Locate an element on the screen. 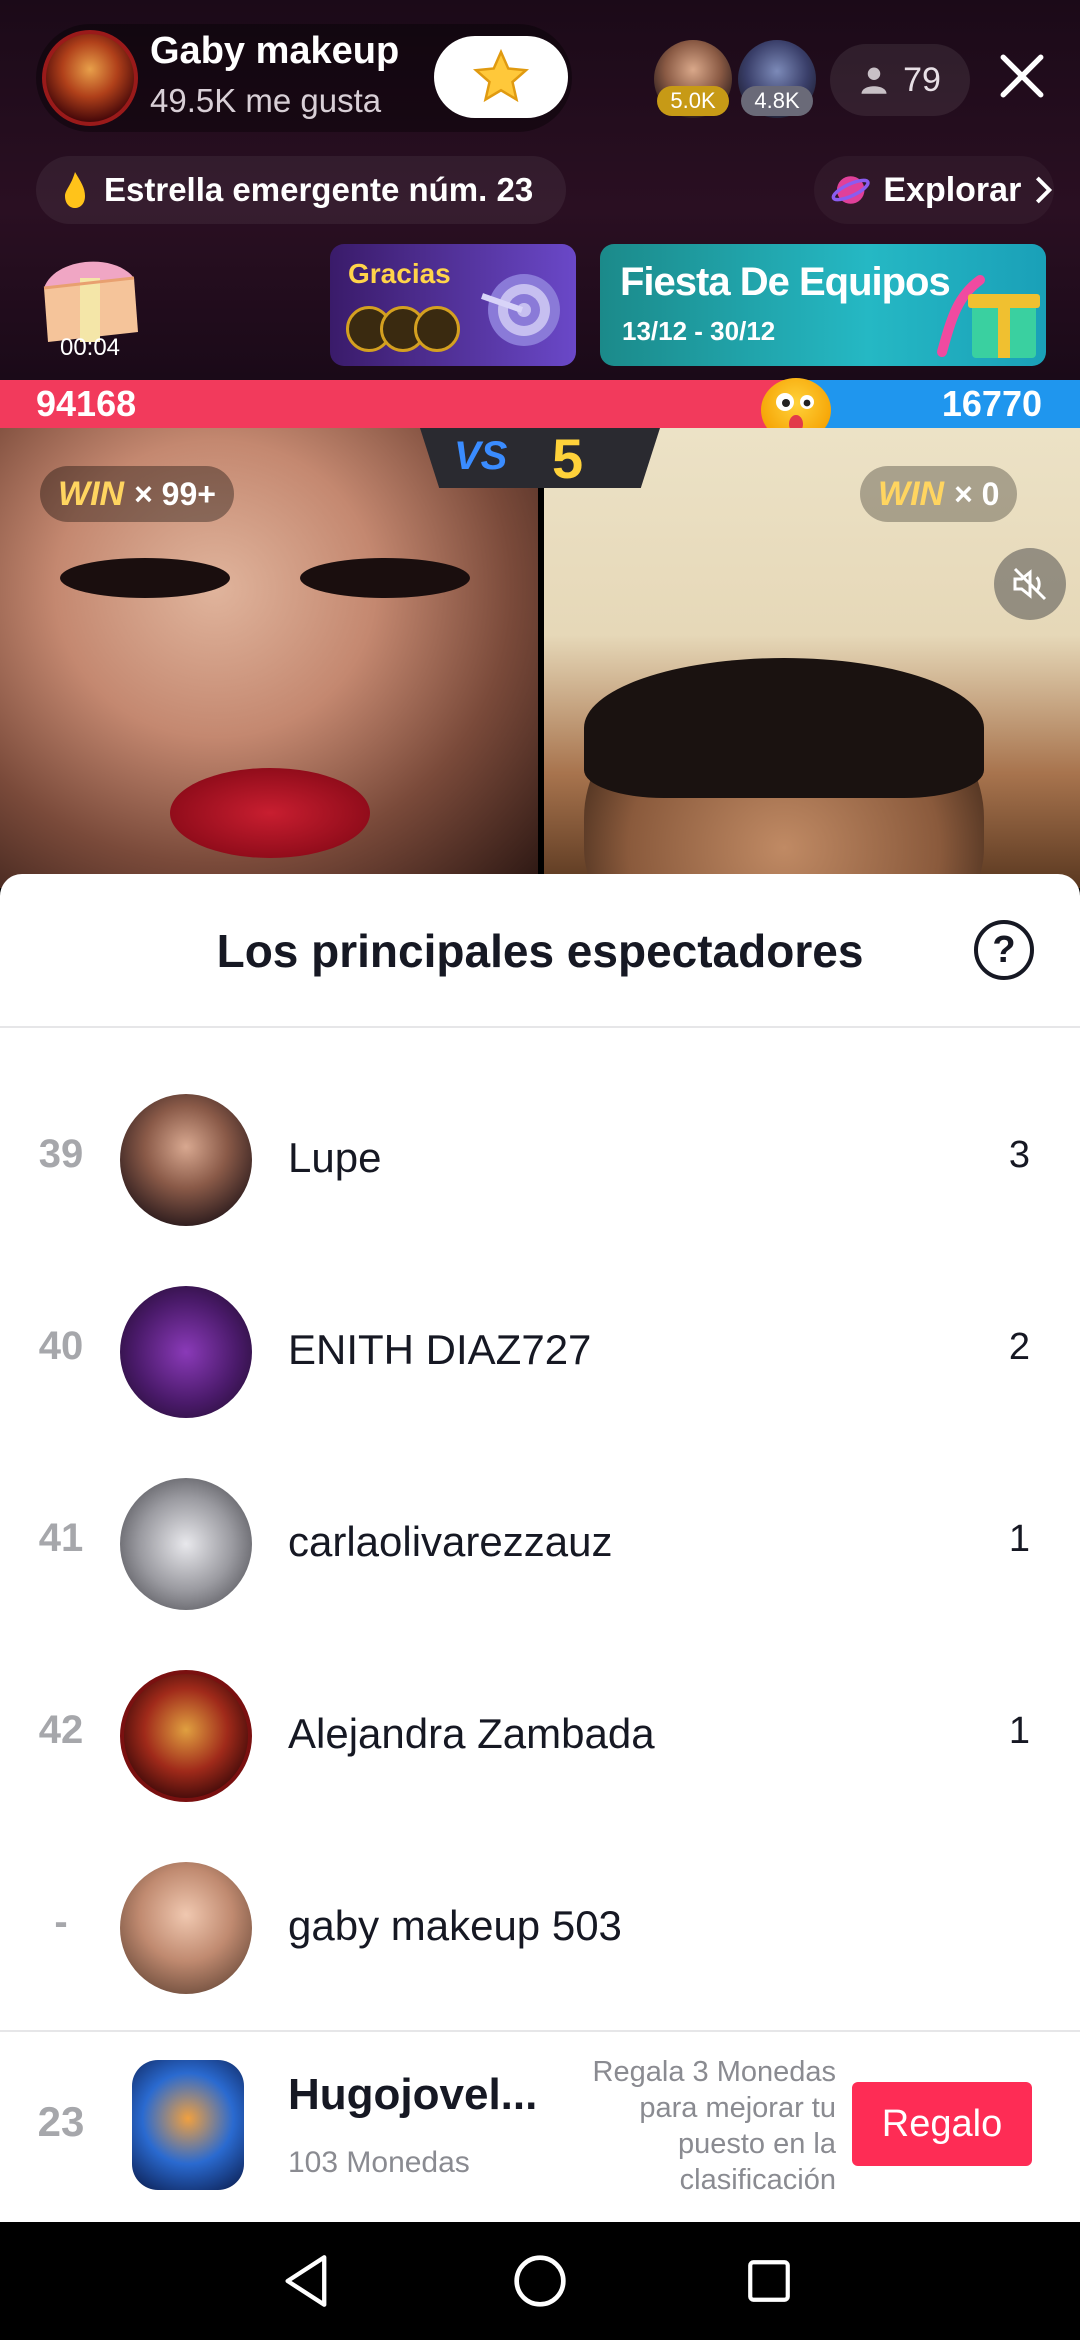  leaderboard-row: 42 Alejandra Zambada 1 is located at coordinates (540, 1732).